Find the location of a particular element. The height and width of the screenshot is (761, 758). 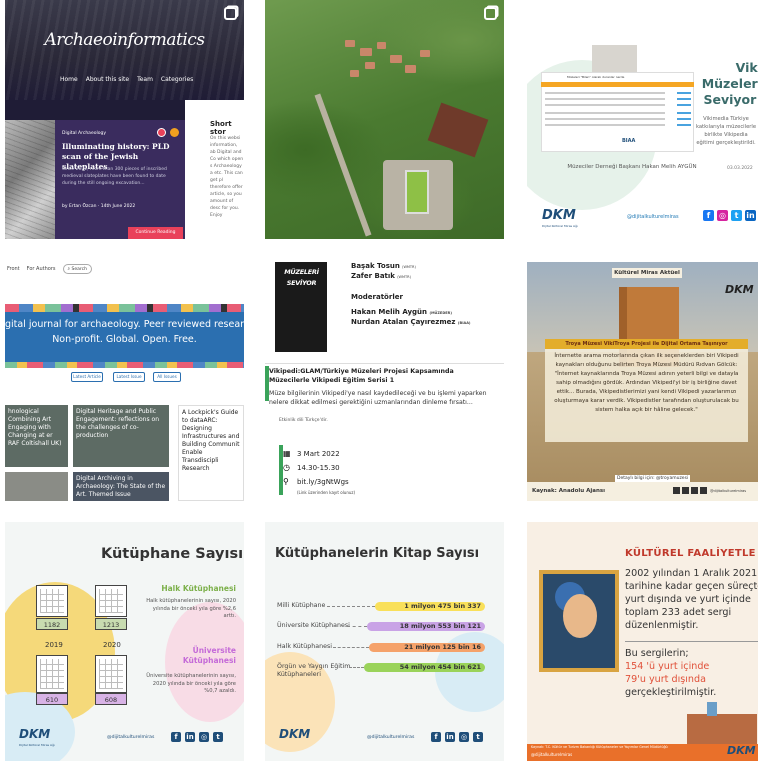

value-bar: 1 milyon 475 bin 337 is located at coordinates (430, 606).